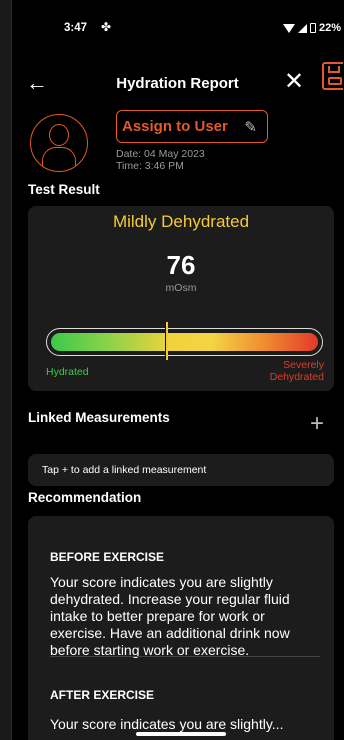  I want to click on battery-percent: 22%, so click(329, 28).